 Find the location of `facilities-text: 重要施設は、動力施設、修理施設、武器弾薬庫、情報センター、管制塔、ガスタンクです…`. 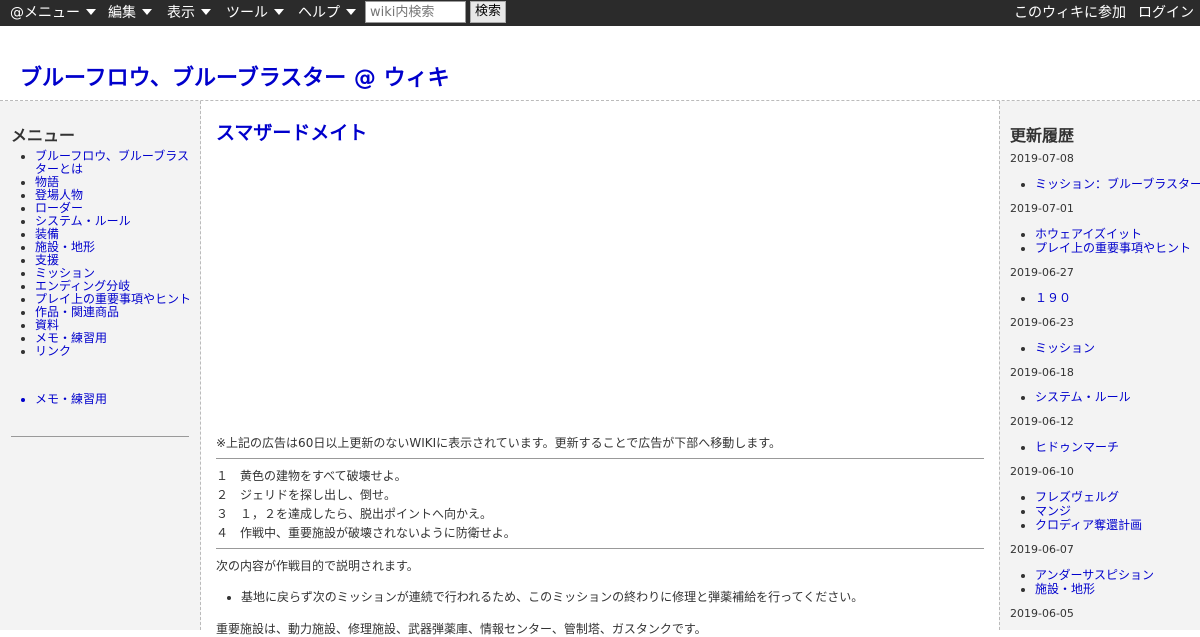

facilities-text: 重要施設は、動力施設、修理施設、武器弾薬庫、情報センター、管制塔、ガスタンクです… is located at coordinates (461, 629).